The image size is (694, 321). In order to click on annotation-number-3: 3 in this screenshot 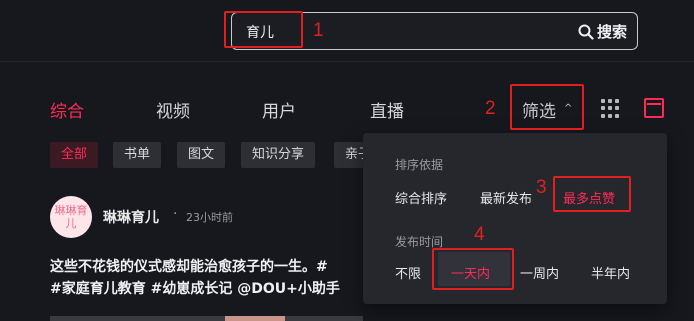, I will do `click(541, 187)`.